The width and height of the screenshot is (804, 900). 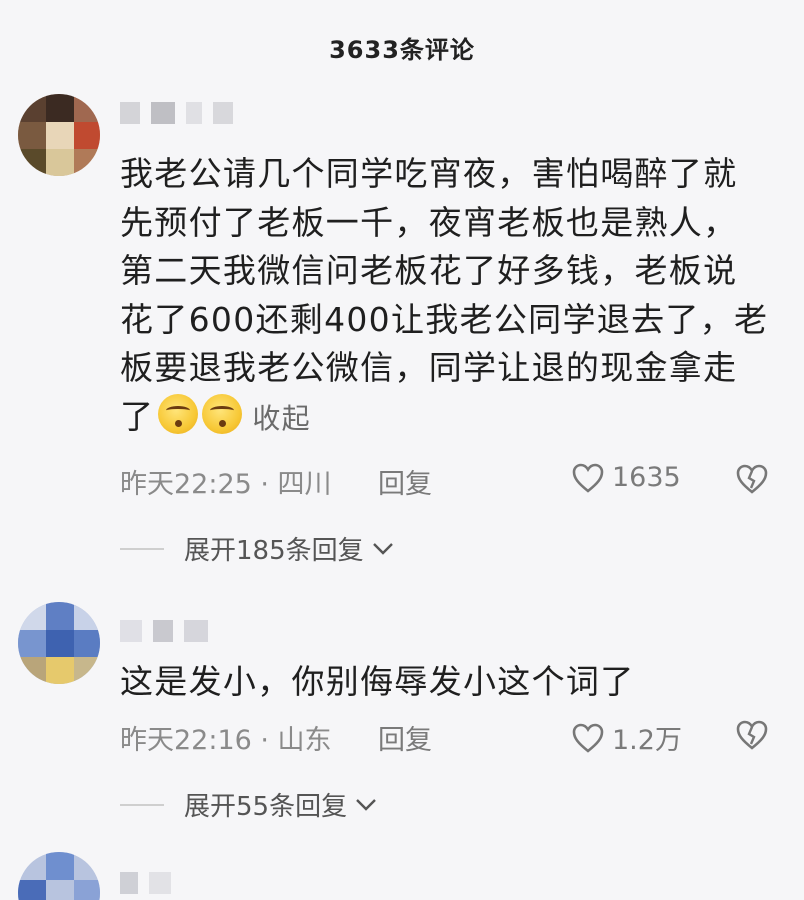 I want to click on comment-text: 这是发小，你别侮辱发小这个词了, so click(x=445, y=682).